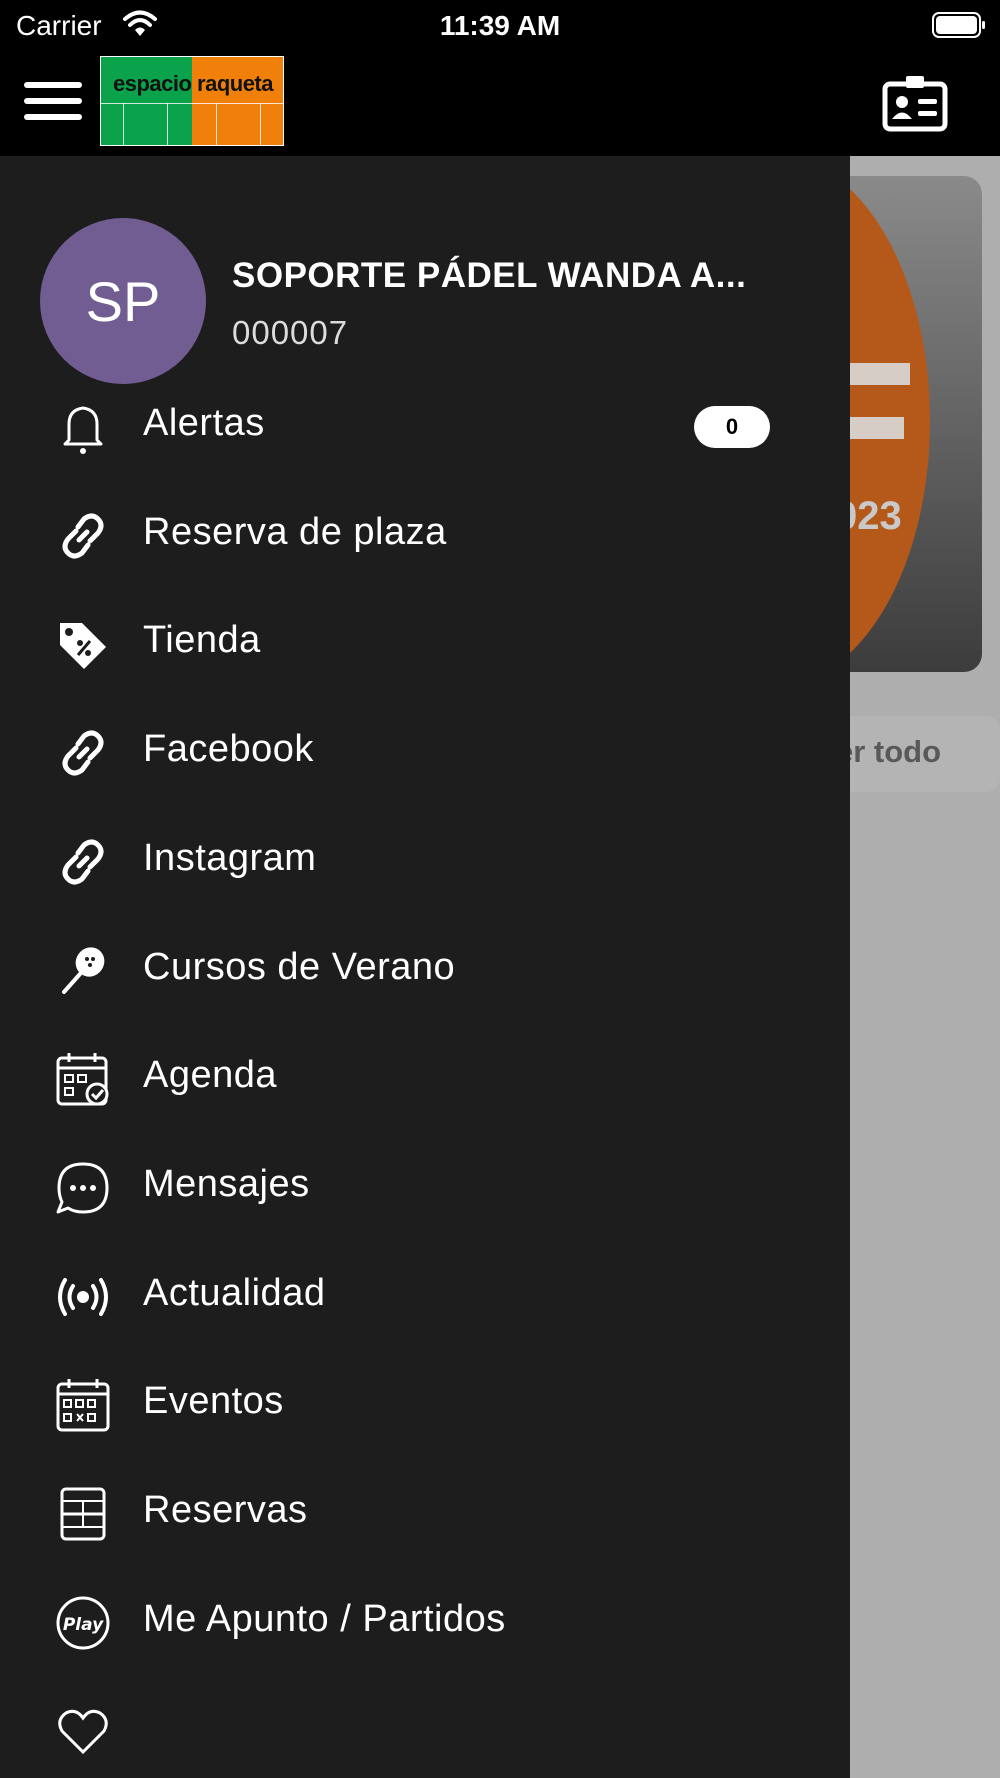 The image size is (1000, 1778). I want to click on court-icon, so click(83, 1514).